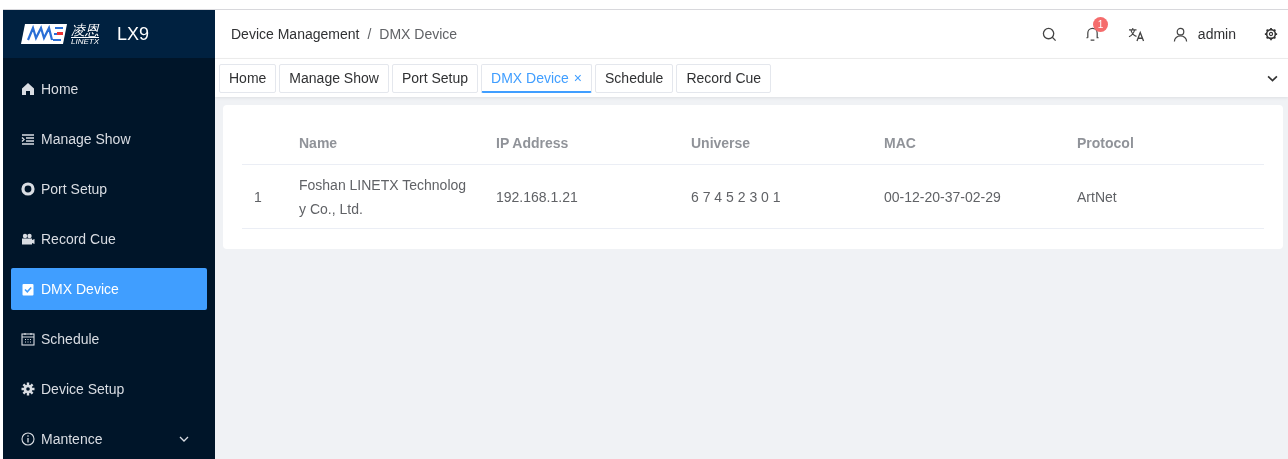  Describe the element at coordinates (736, 197) in the screenshot. I see `table-cell-text: 6 7 4 5 2 3 0 1` at that location.